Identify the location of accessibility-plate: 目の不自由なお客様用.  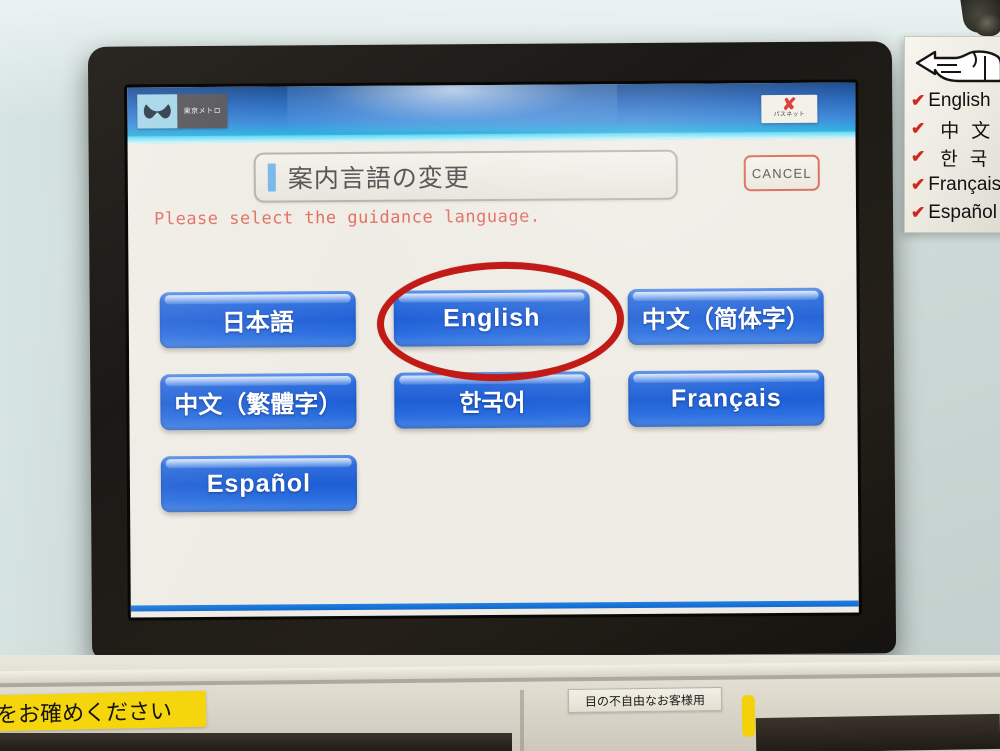
(645, 700).